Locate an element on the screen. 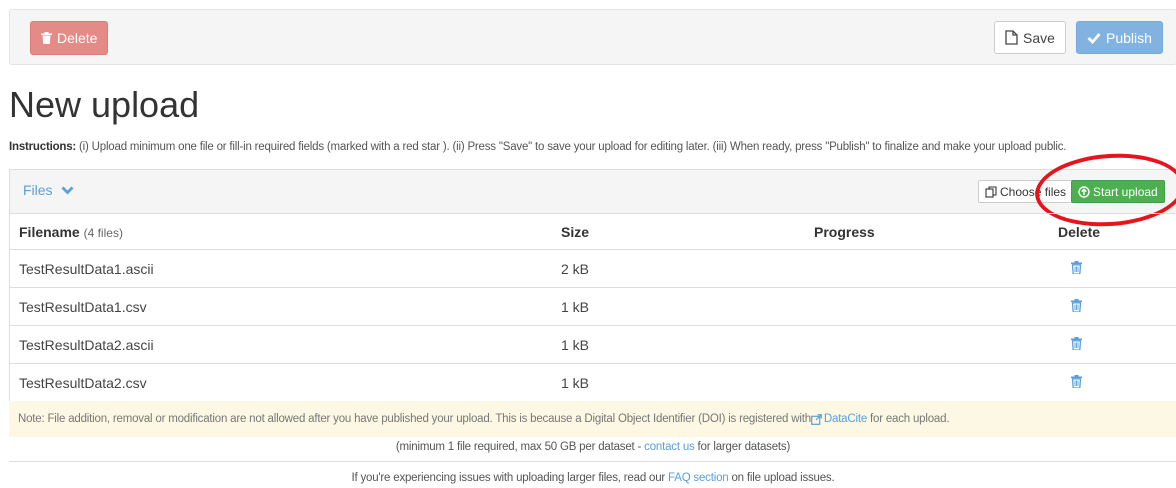  table-row: TestResultData1.csv 1 kB is located at coordinates (593, 307).